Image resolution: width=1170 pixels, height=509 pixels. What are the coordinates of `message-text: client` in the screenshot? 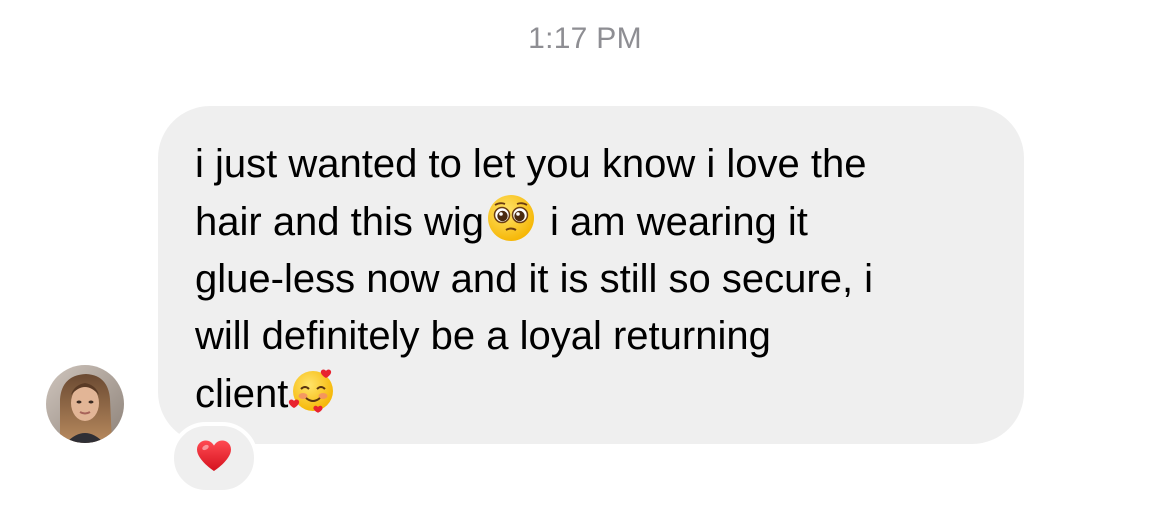 It's located at (242, 394).